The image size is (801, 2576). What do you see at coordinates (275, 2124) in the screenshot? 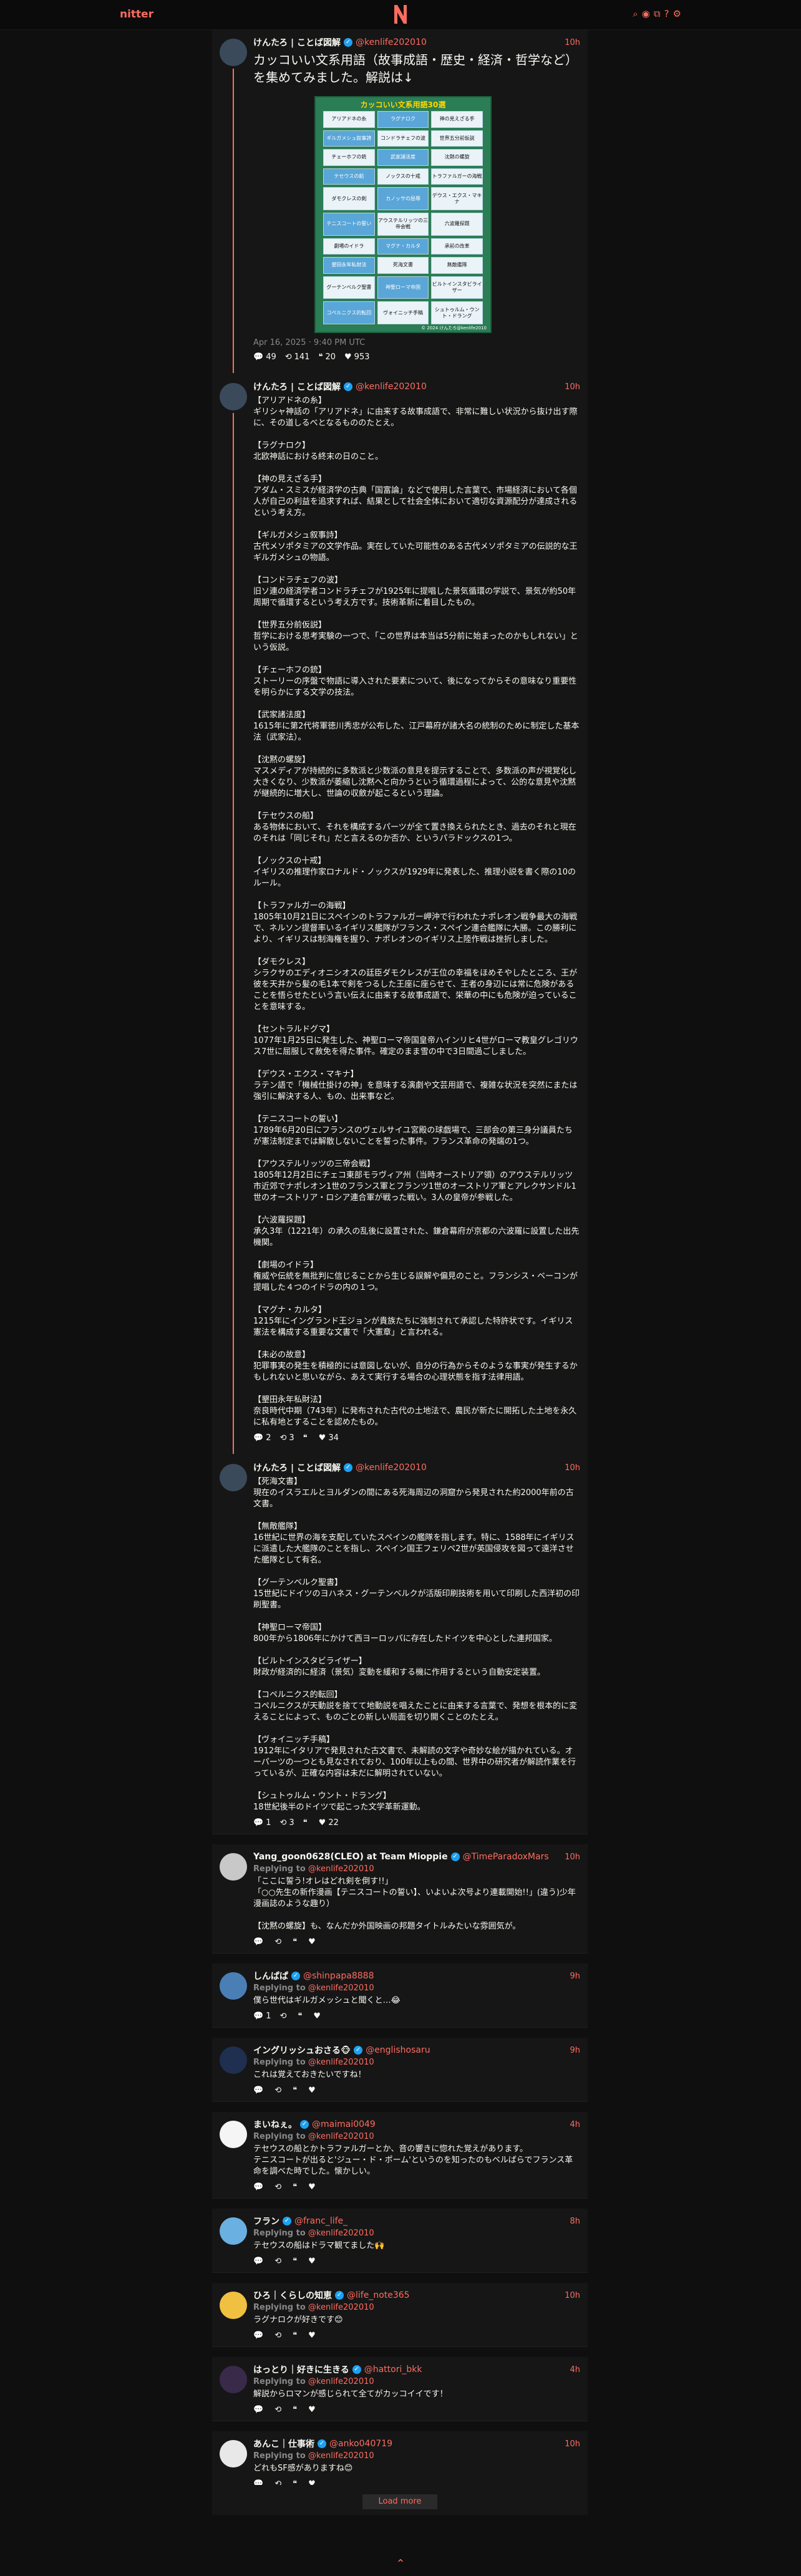
I see `fullname: まいねぇ。` at bounding box center [275, 2124].